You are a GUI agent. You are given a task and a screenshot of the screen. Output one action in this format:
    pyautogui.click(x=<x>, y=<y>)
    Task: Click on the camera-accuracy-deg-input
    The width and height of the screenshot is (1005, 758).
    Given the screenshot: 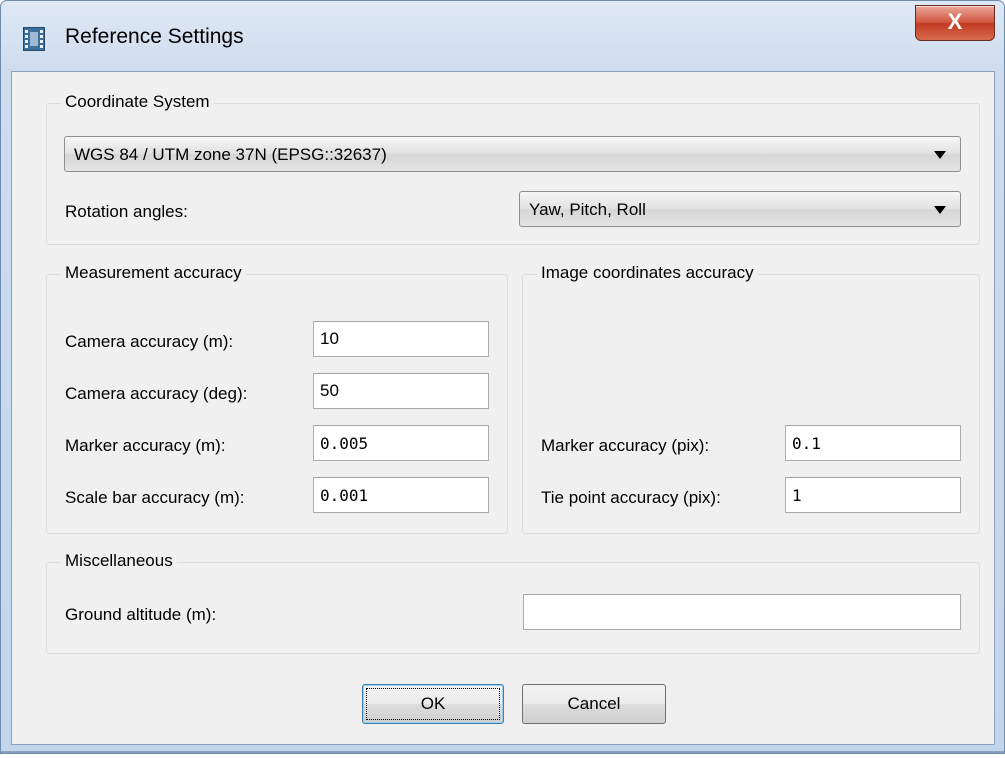 What is the action you would take?
    pyautogui.click(x=401, y=391)
    